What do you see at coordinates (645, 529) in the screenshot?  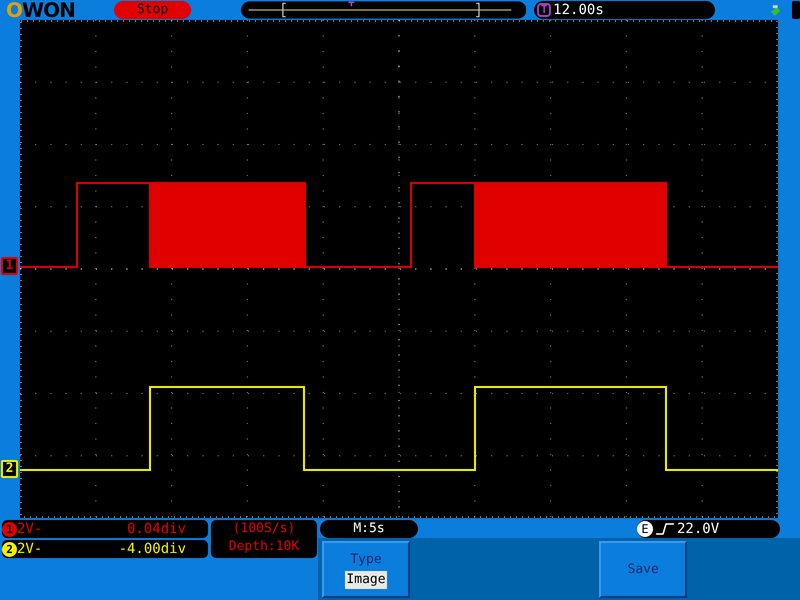 I see `trigger-source: E` at bounding box center [645, 529].